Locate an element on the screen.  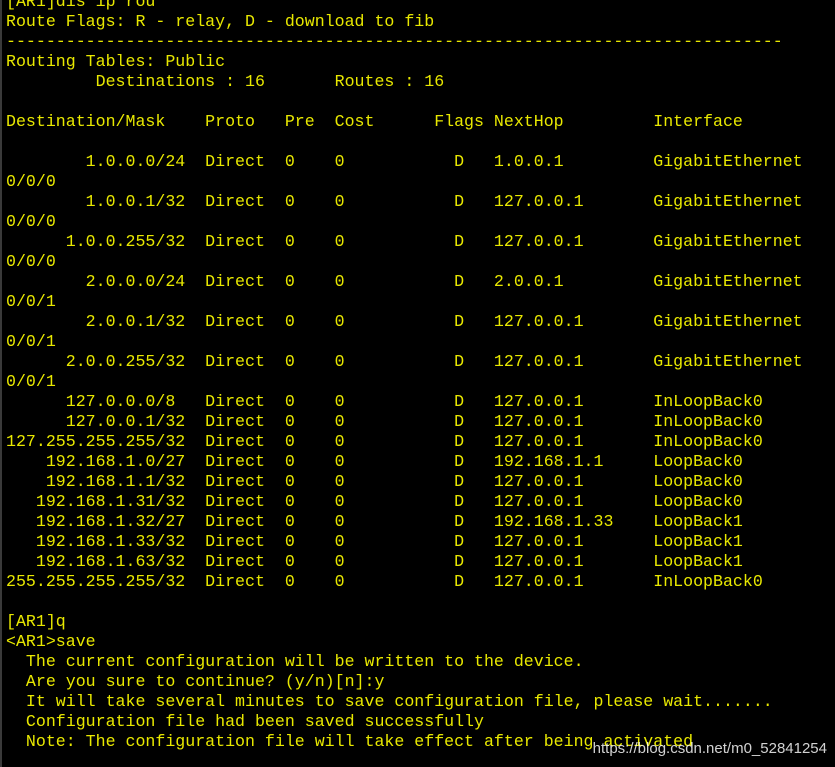
terminal-line: Routing Tables: Public is located at coordinates (116, 61).